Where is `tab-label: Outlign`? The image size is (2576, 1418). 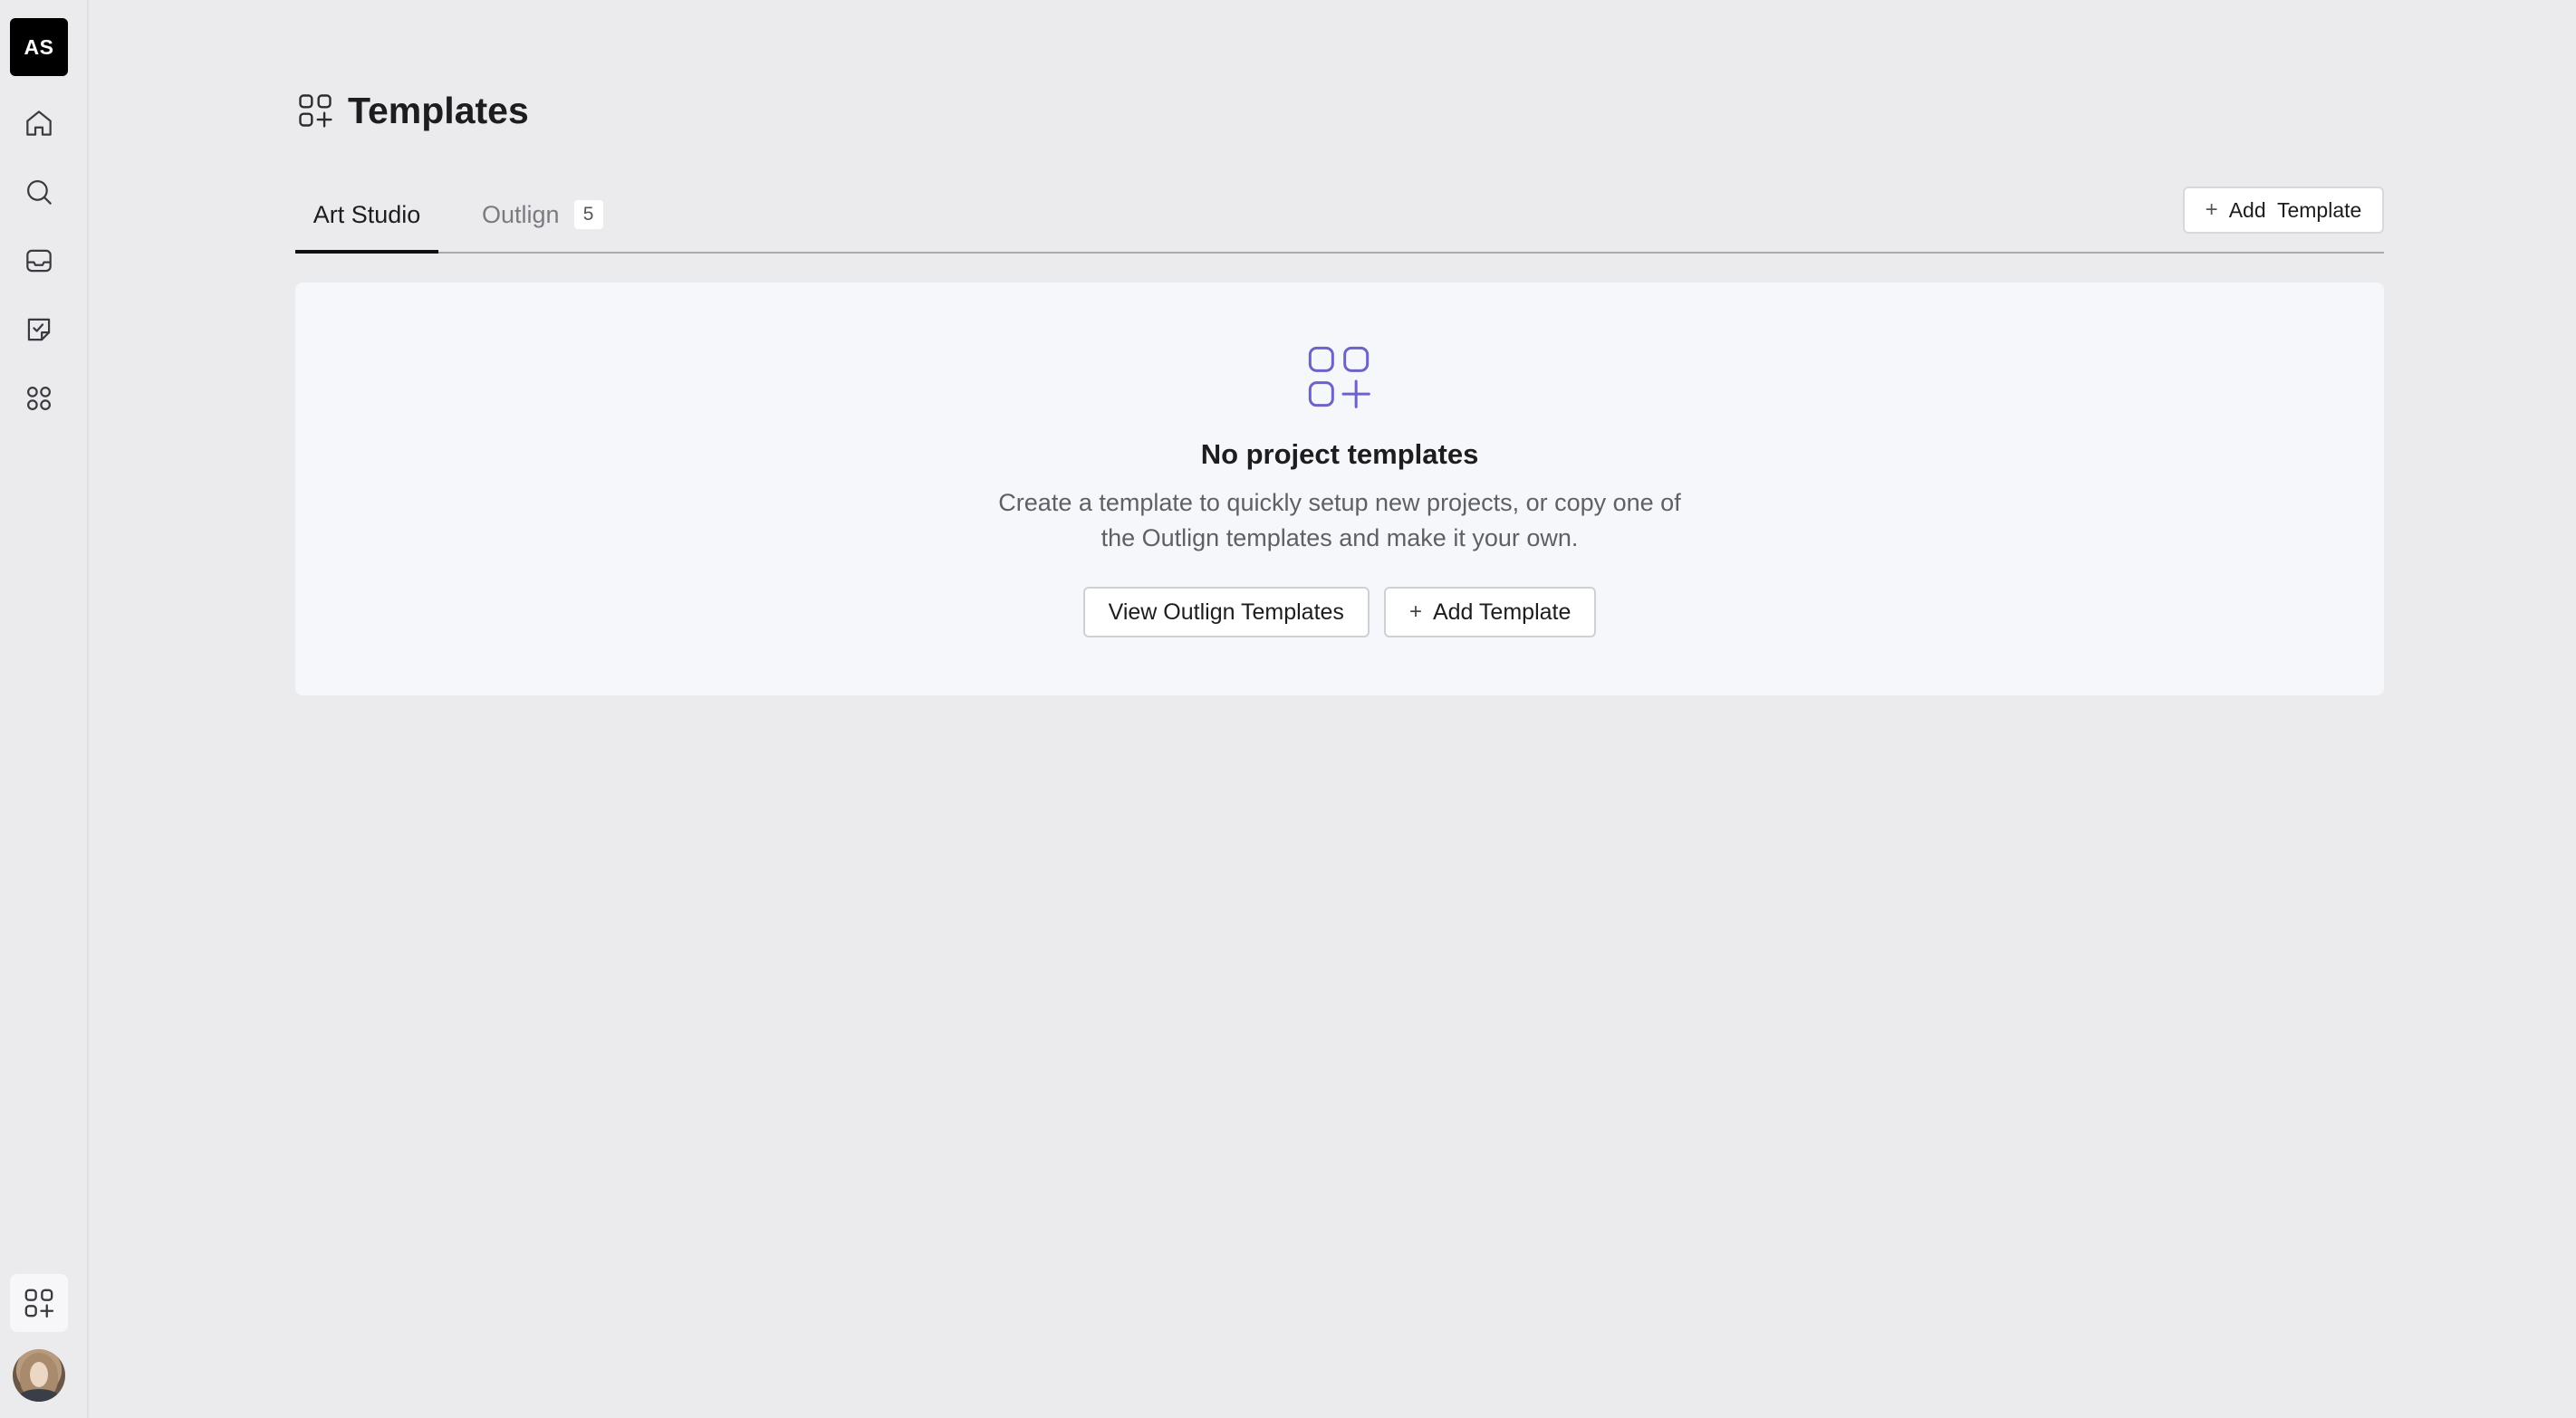 tab-label: Outlign is located at coordinates (521, 214).